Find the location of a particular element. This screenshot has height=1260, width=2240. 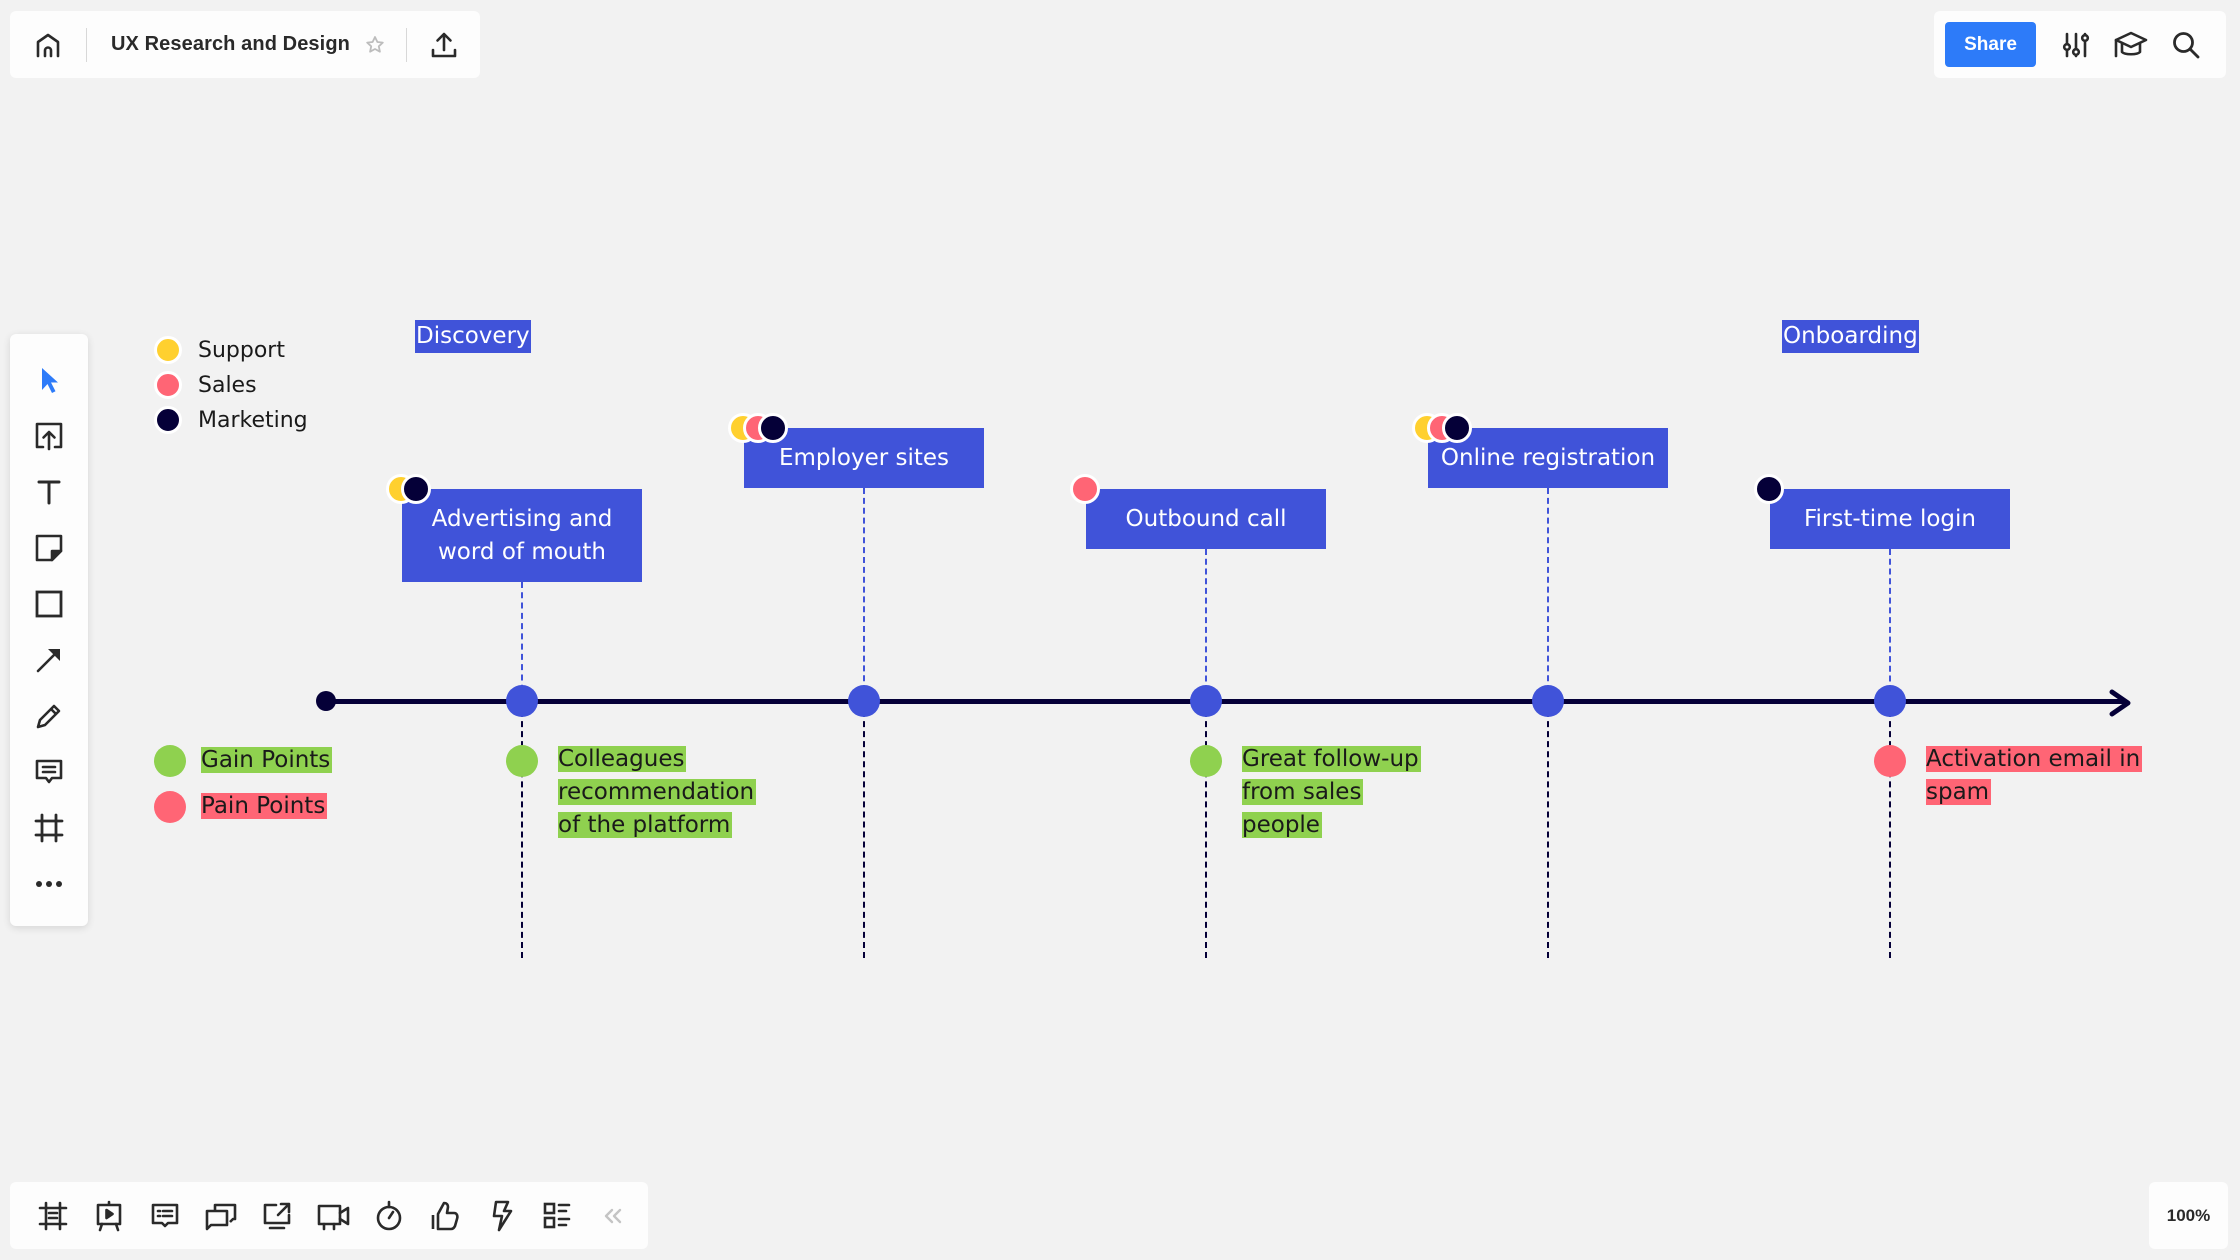

comments-icon is located at coordinates (165, 1216).